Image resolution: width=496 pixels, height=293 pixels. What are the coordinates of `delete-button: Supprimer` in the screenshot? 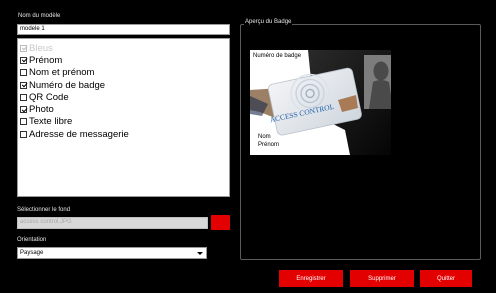 It's located at (382, 278).